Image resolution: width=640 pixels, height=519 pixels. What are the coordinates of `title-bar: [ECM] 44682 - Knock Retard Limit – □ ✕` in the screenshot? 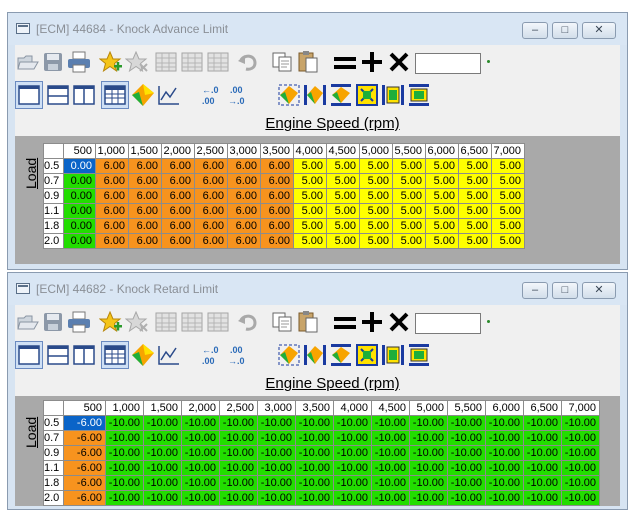 It's located at (317, 289).